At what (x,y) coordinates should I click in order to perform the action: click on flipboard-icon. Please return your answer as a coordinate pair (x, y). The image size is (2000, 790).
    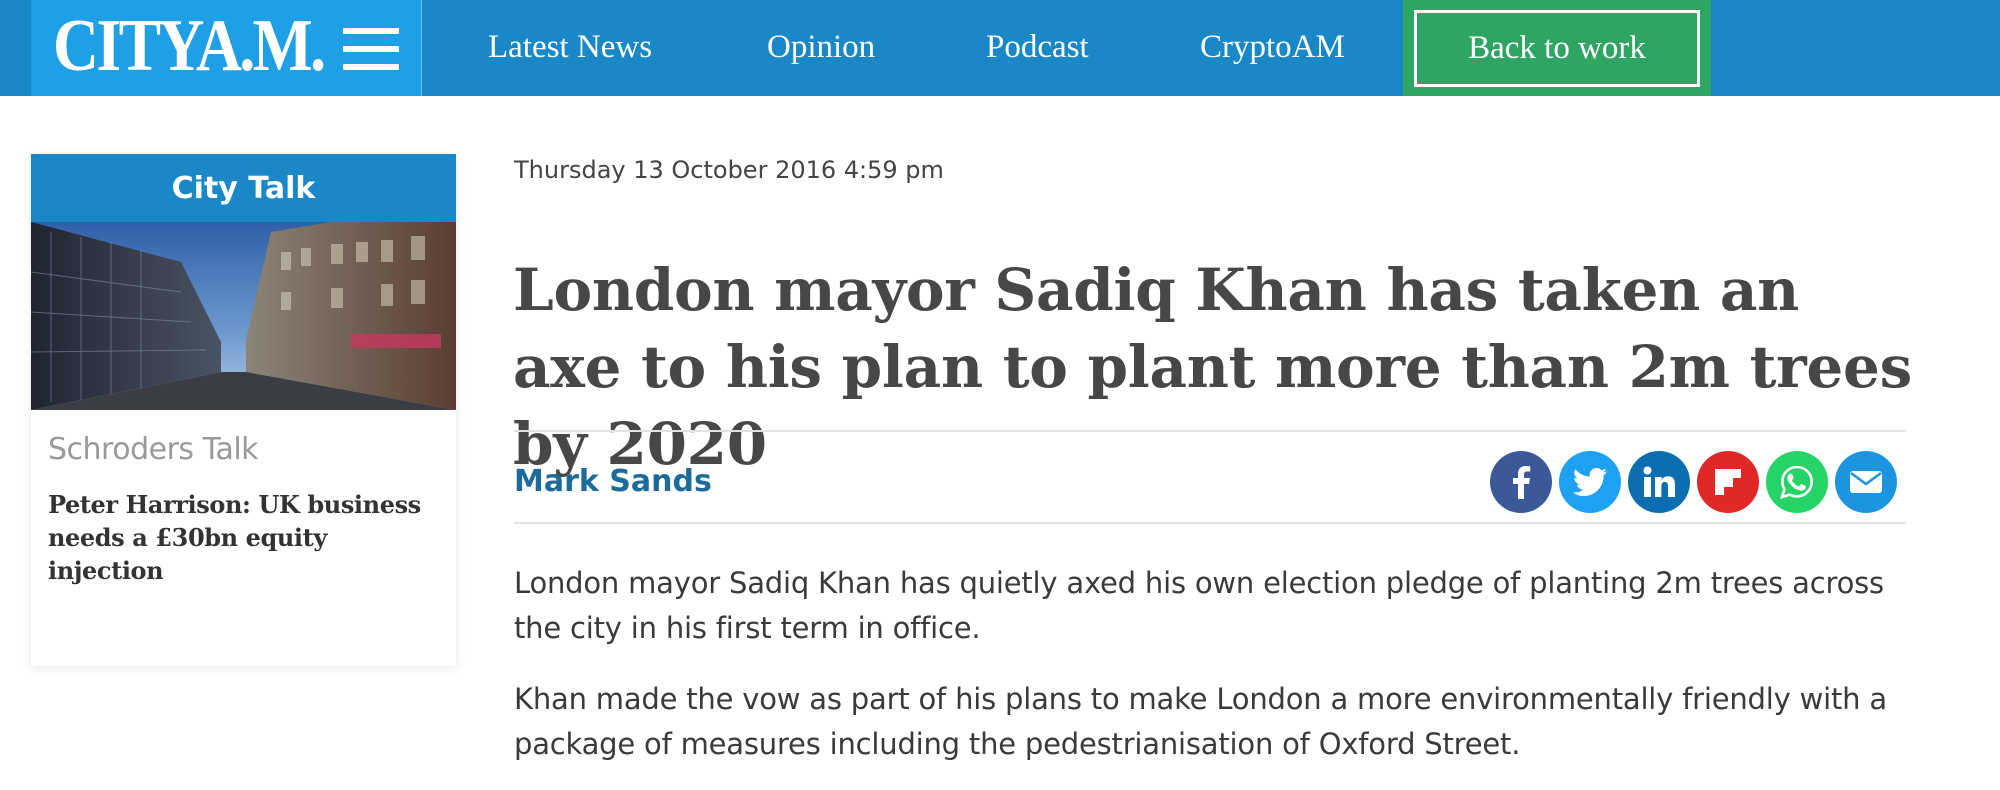
    Looking at the image, I should click on (1728, 482).